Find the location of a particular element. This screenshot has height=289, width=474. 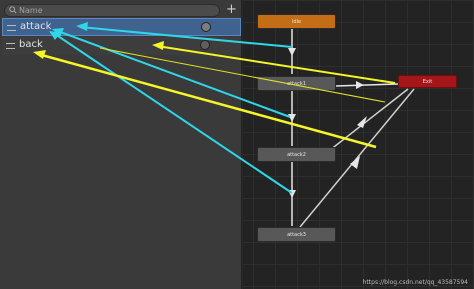

search-icon is located at coordinates (13, 10).